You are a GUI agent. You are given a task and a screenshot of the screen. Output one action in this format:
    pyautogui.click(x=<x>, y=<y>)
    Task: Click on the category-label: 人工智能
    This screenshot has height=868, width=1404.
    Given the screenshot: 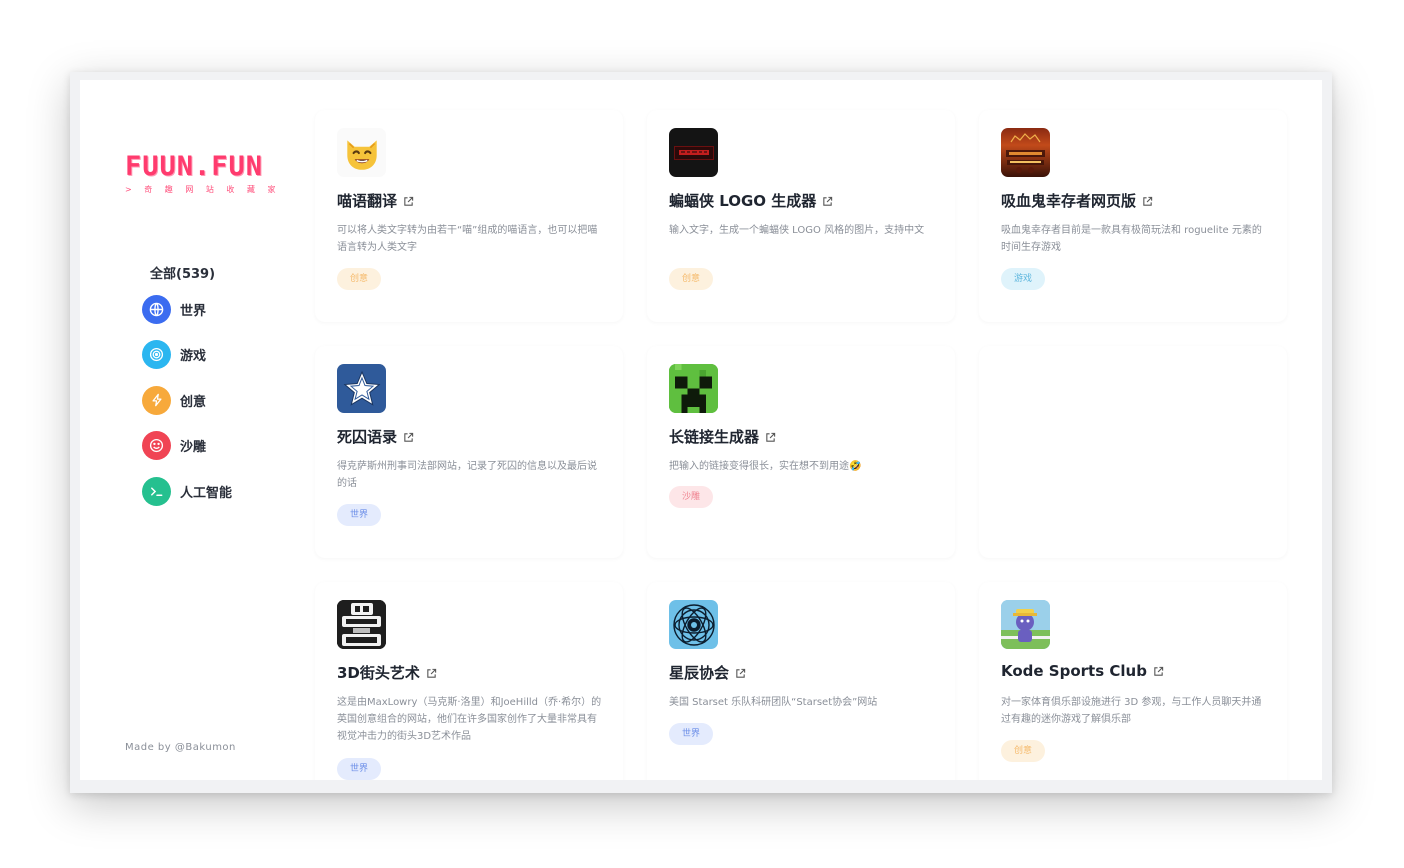 What is the action you would take?
    pyautogui.click(x=206, y=493)
    